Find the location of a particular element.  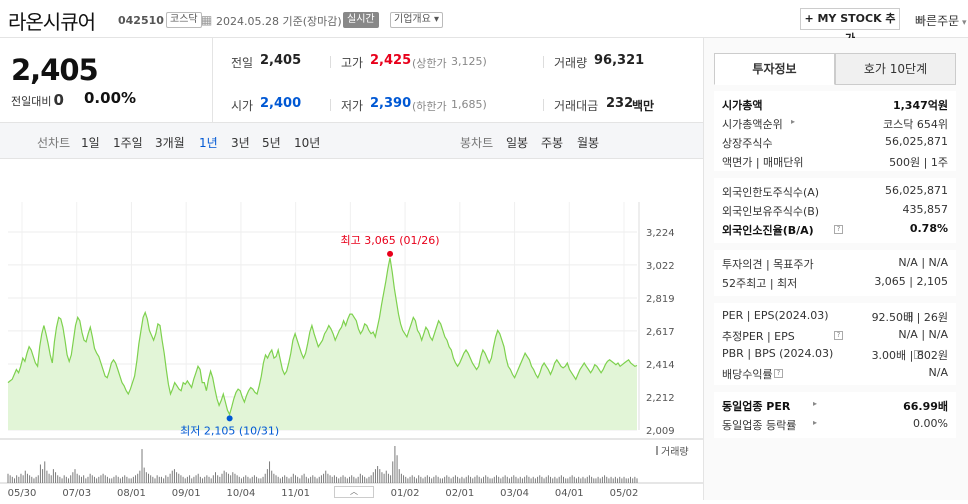

invest-row: 상장주식수 56,025,871 is located at coordinates (835, 144).